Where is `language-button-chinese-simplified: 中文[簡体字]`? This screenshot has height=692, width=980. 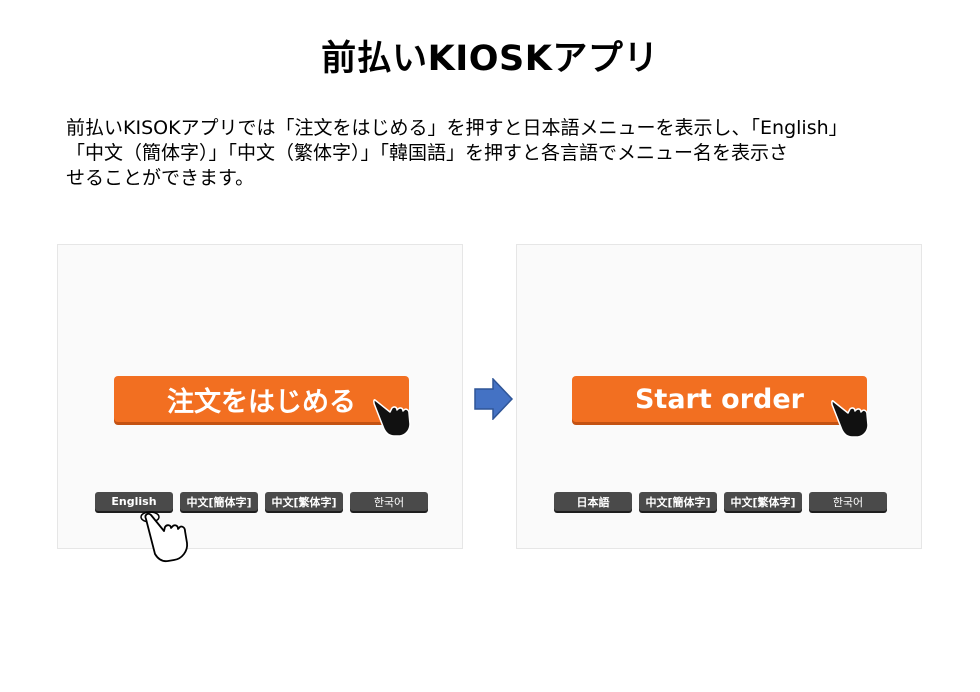
language-button-chinese-simplified: 中文[簡体字] is located at coordinates (678, 501).